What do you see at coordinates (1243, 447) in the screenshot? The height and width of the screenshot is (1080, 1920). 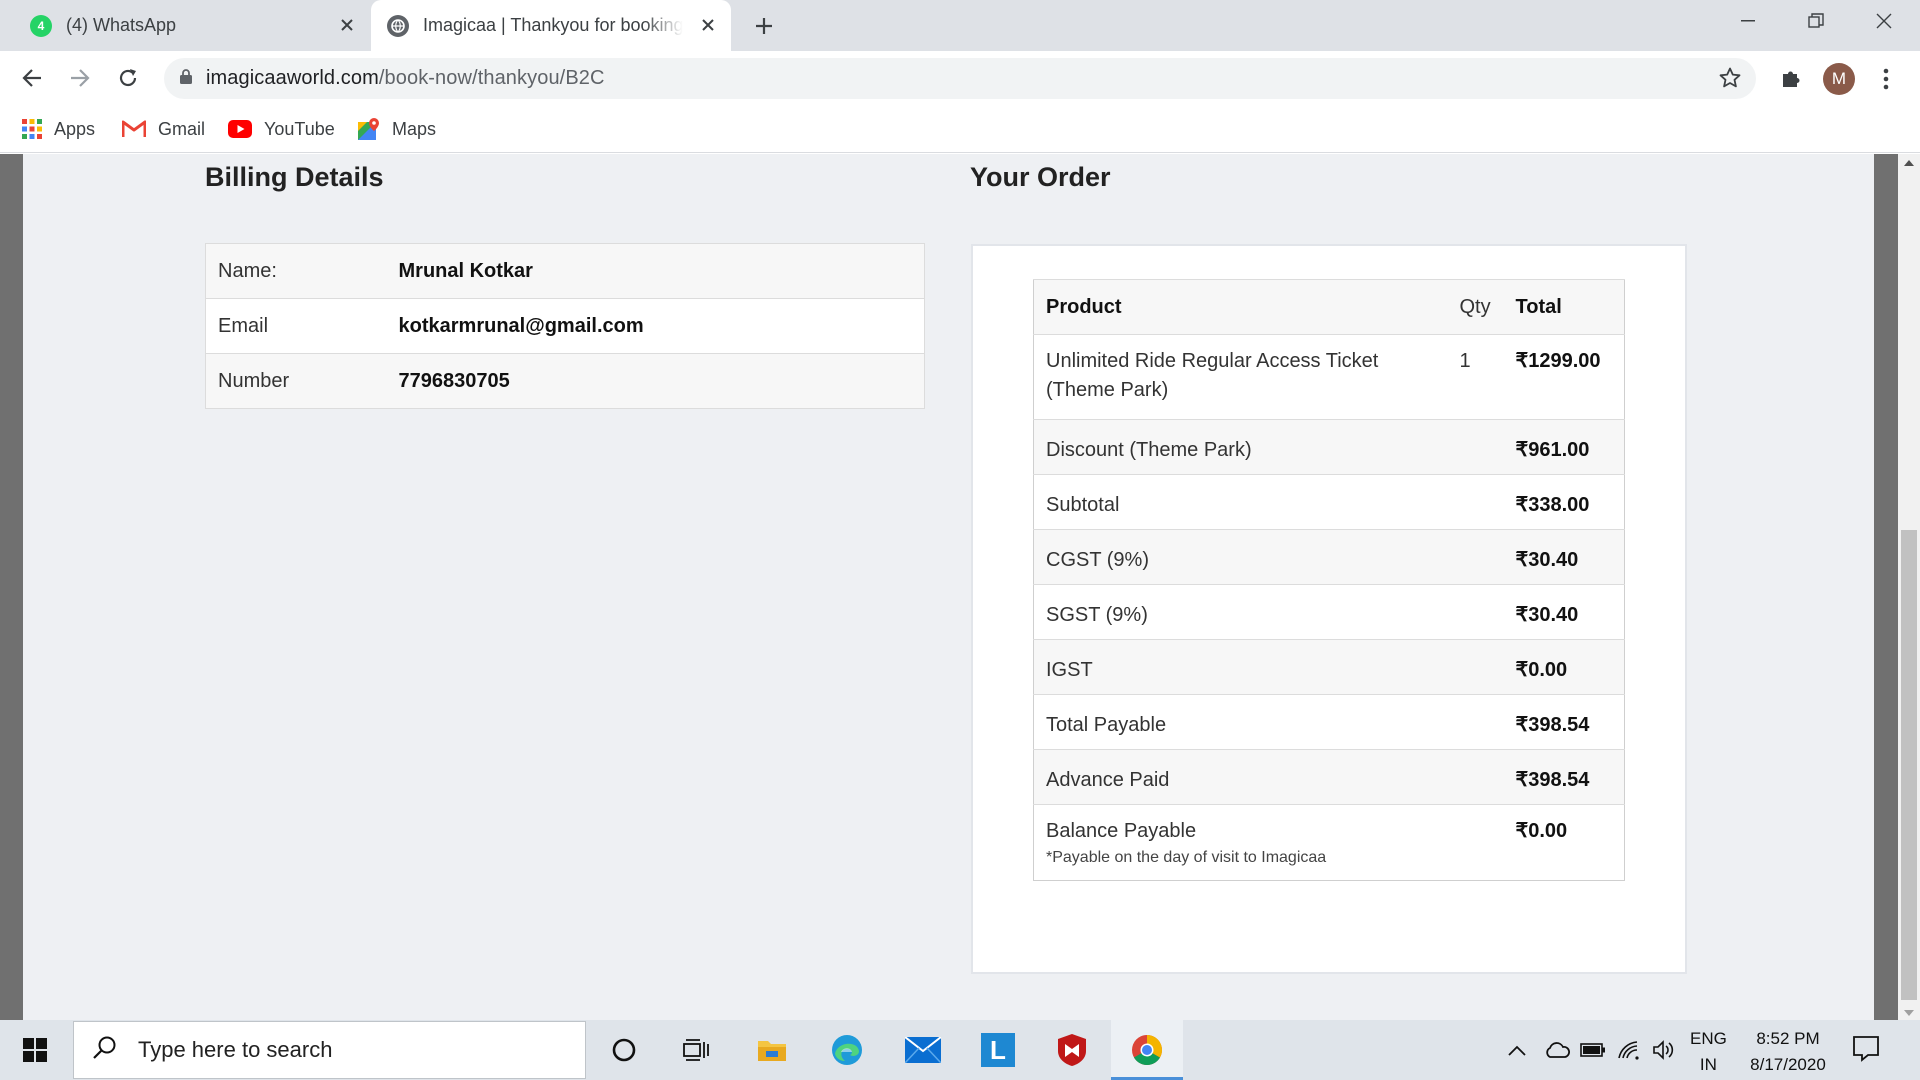 I see `order-item-label: Discount (Theme Park)` at bounding box center [1243, 447].